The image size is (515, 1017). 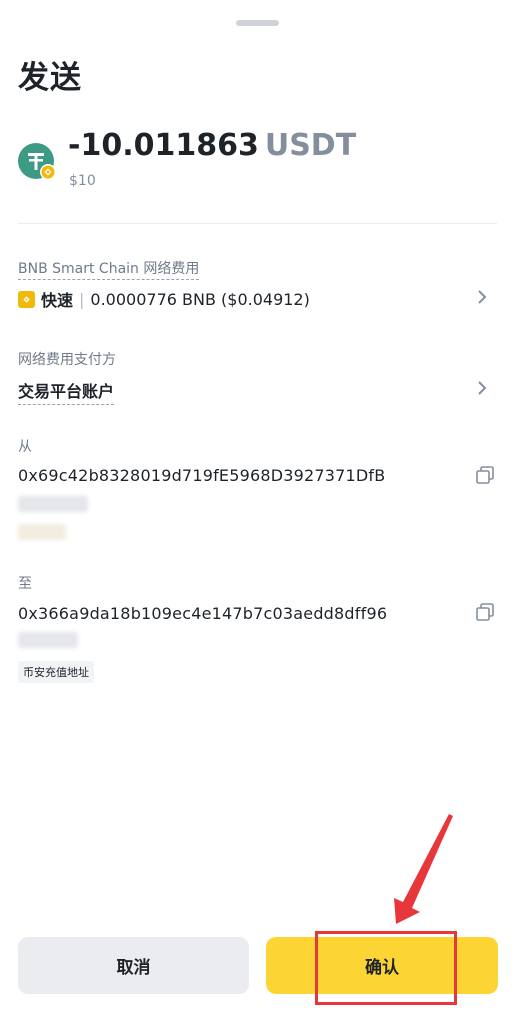 What do you see at coordinates (25, 447) in the screenshot?
I see `from-label: 从` at bounding box center [25, 447].